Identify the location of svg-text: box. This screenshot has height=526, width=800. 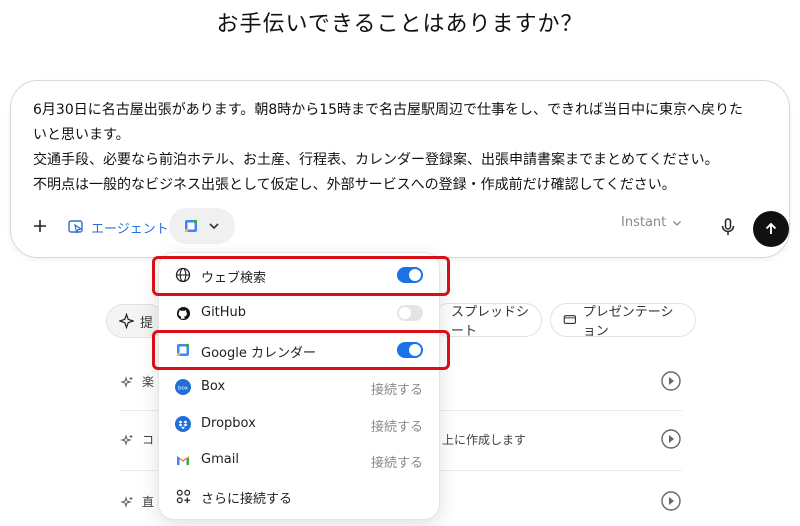
(183, 388).